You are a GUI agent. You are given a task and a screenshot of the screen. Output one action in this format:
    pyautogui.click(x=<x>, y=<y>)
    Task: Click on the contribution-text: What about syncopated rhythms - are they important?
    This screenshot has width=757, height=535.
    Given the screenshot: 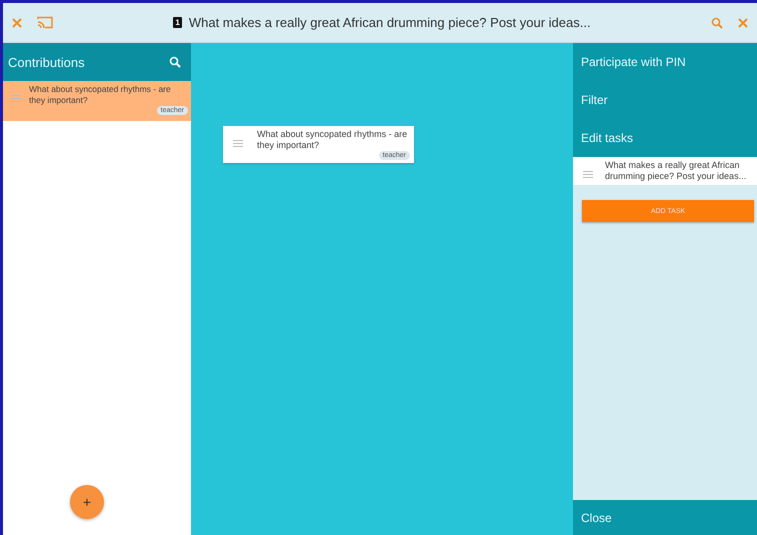 What is the action you would take?
    pyautogui.click(x=100, y=95)
    